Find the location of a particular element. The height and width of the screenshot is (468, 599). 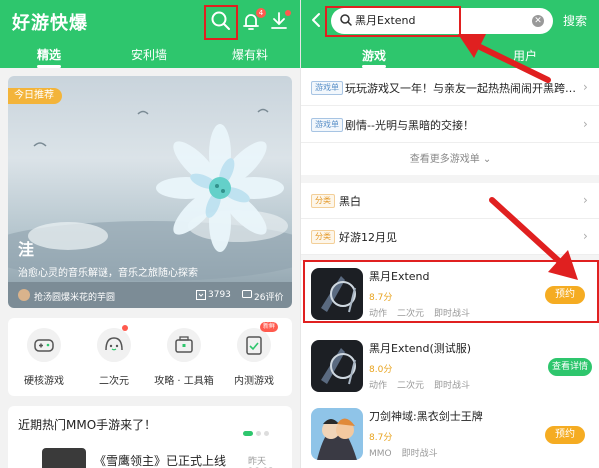

reserve-button: 预约 is located at coordinates (565, 435).